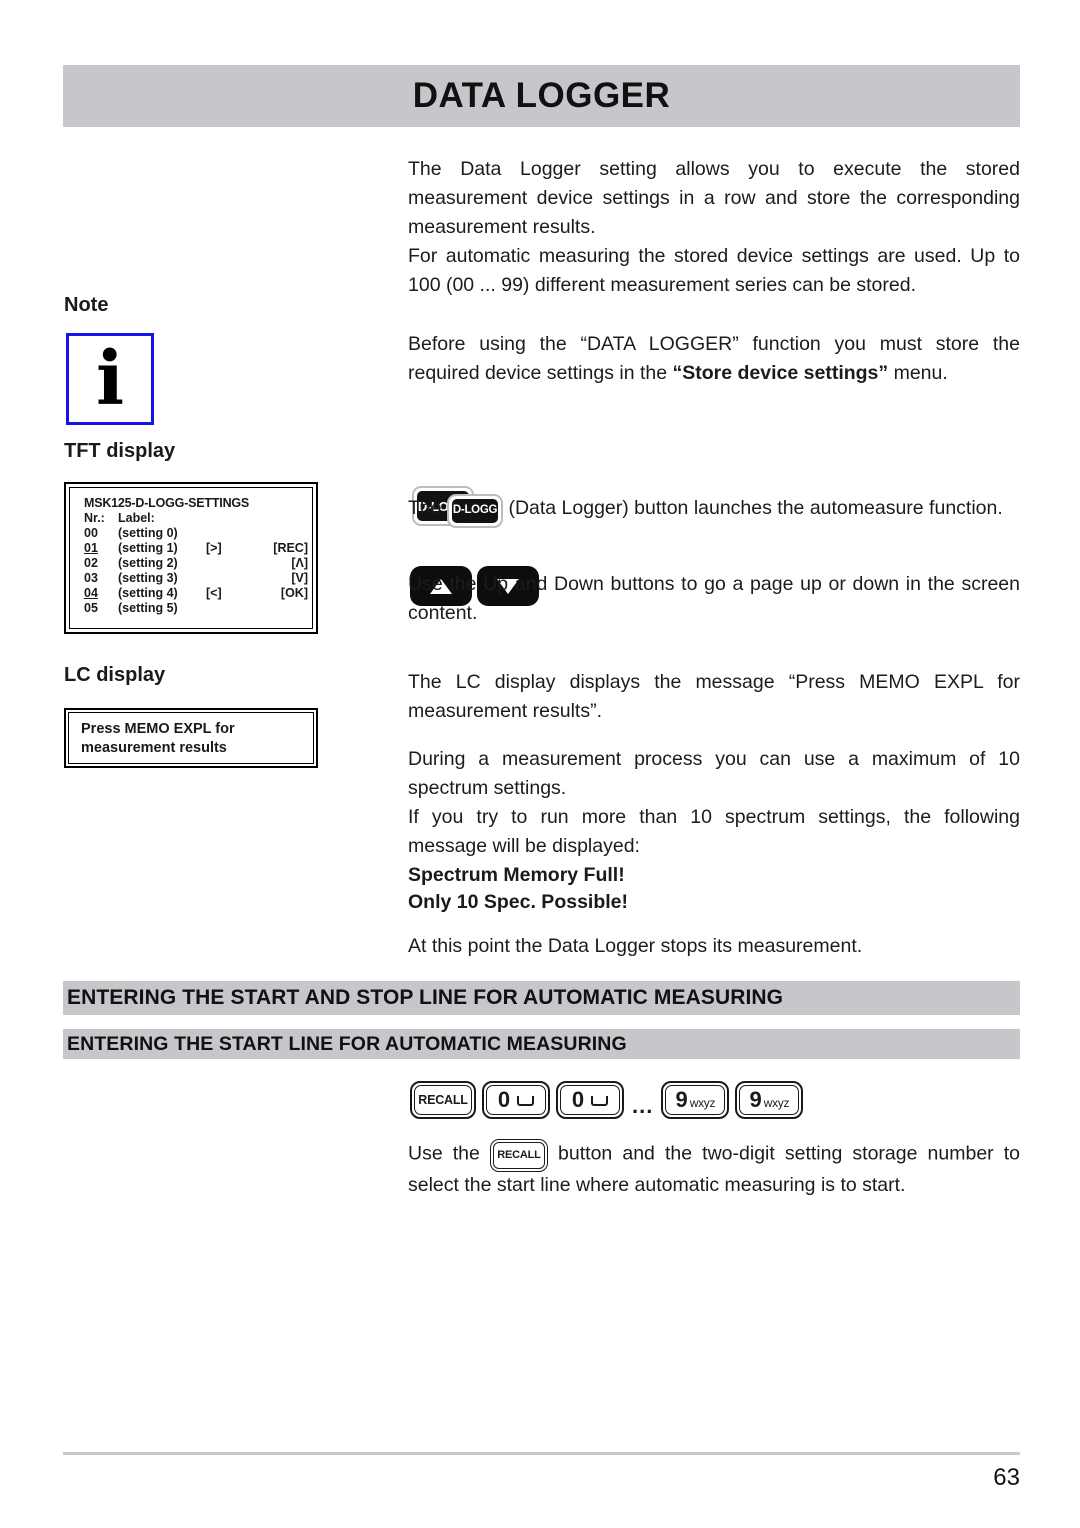 The width and height of the screenshot is (1080, 1528). Describe the element at coordinates (91, 563) in the screenshot. I see `tft-row-nr: 02` at that location.